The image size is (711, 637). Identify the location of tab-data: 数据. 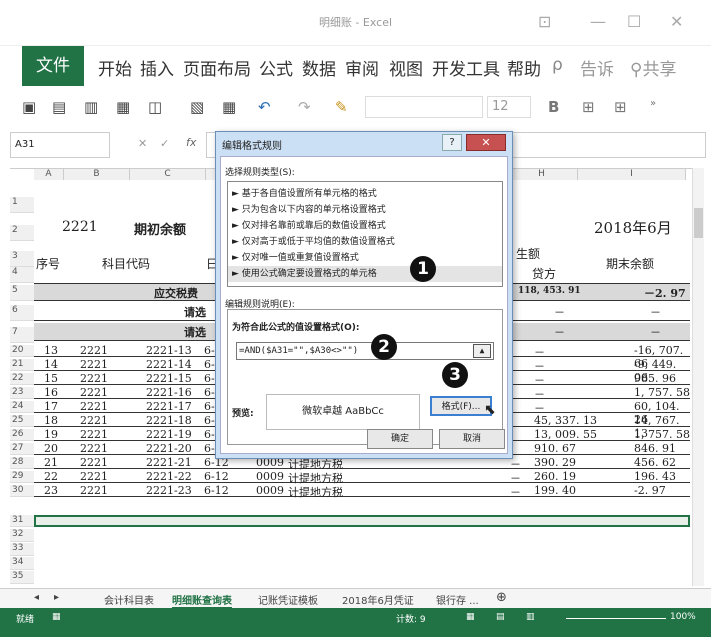
(319, 67).